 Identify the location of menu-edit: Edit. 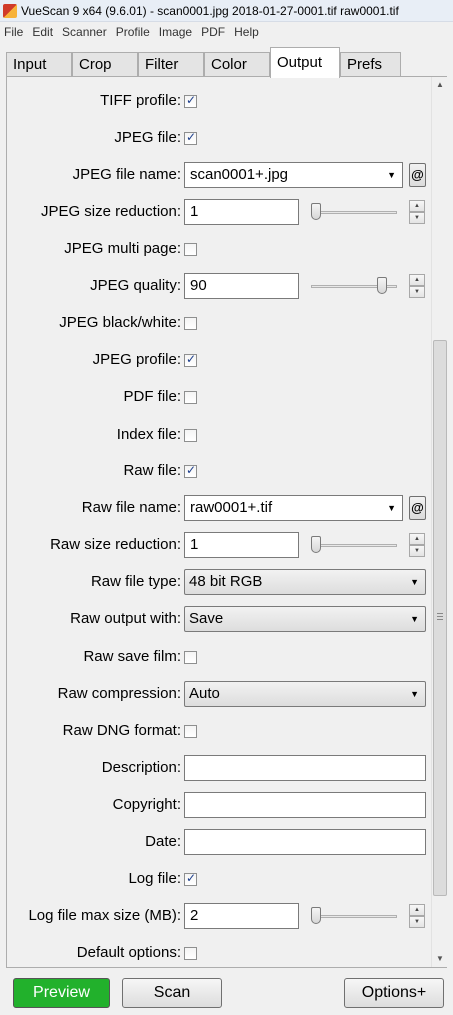
(42, 32).